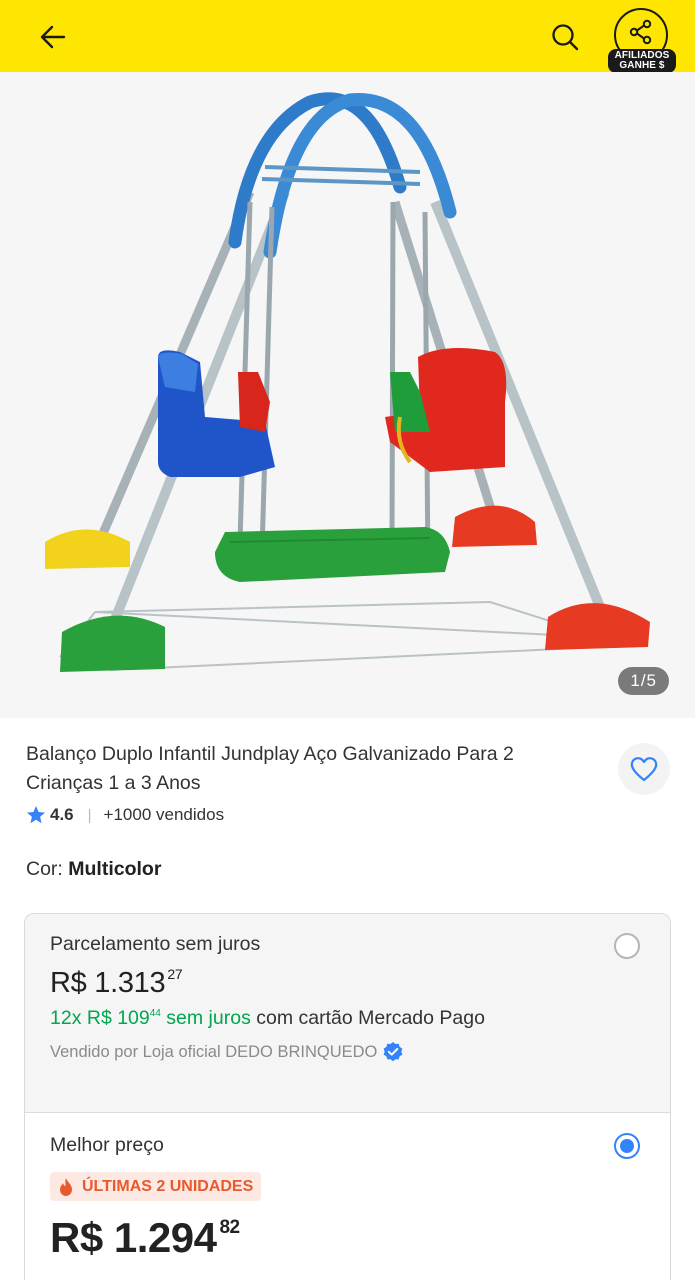 Image resolution: width=695 pixels, height=1280 pixels. What do you see at coordinates (100, 1018) in the screenshot?
I see `installments-count: 12x R$ 109` at bounding box center [100, 1018].